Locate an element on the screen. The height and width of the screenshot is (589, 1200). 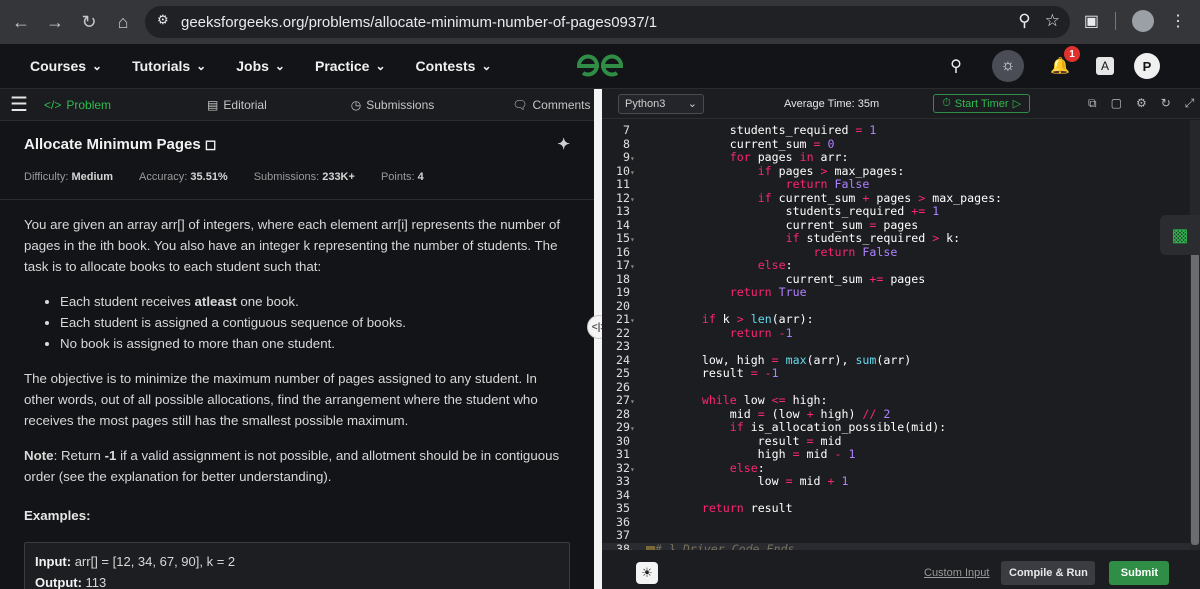
problem-title-text: Allocate Minimum Pages is located at coordinates (112, 144).